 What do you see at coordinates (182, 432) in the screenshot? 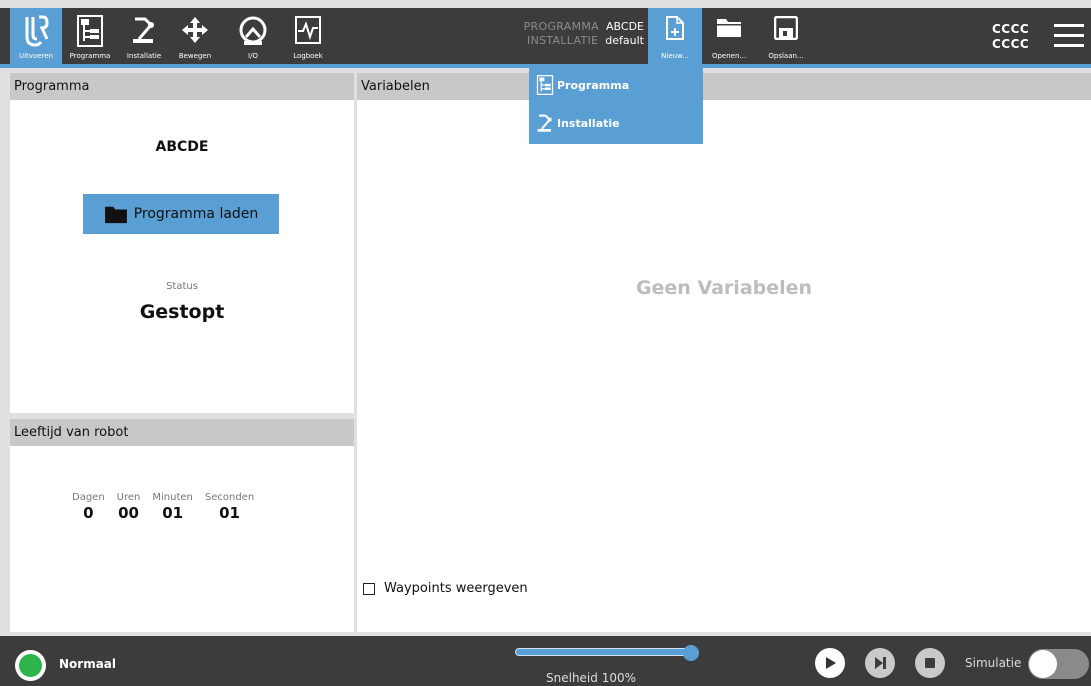
I see `robot-age-title: Leeftijd van robot` at bounding box center [182, 432].